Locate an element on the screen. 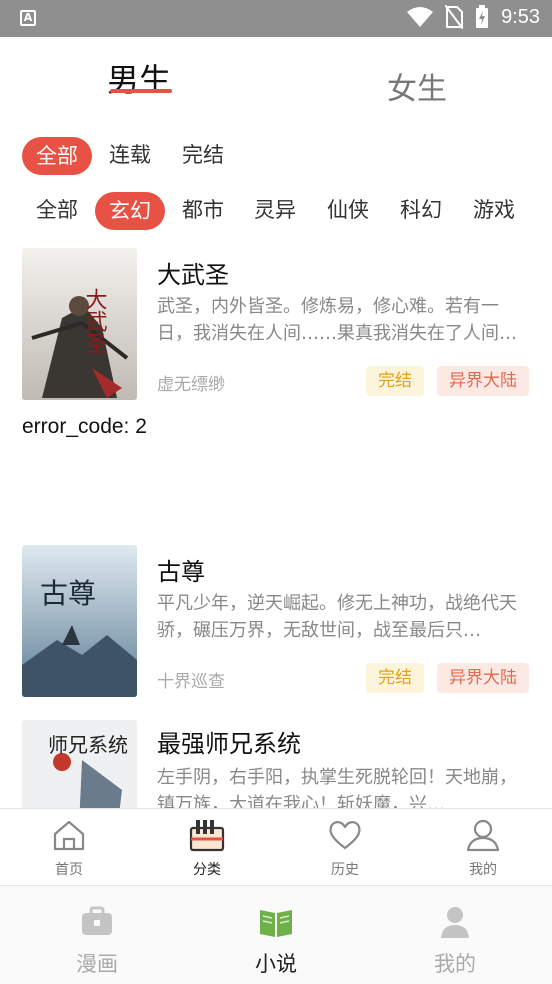 The image size is (552, 984). filter-category-scifi: 科幻 is located at coordinates (421, 210).